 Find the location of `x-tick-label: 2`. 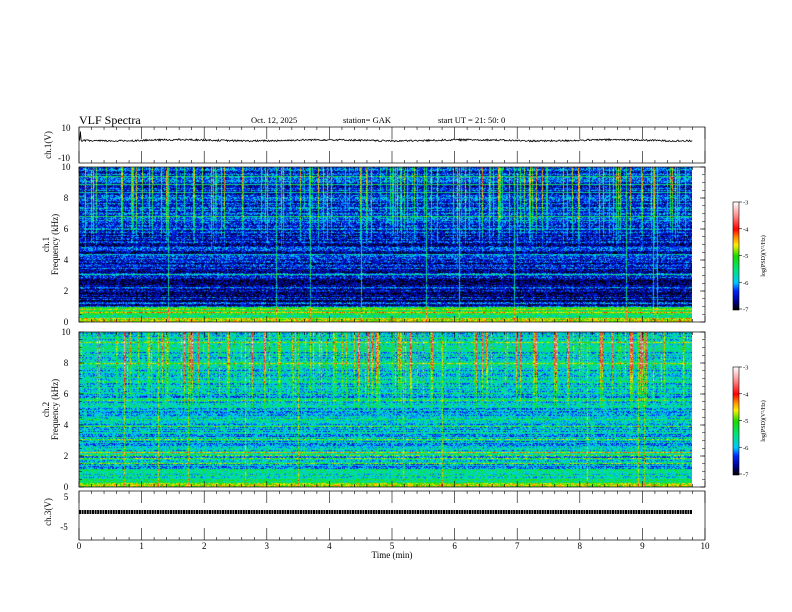

x-tick-label: 2 is located at coordinates (204, 546).